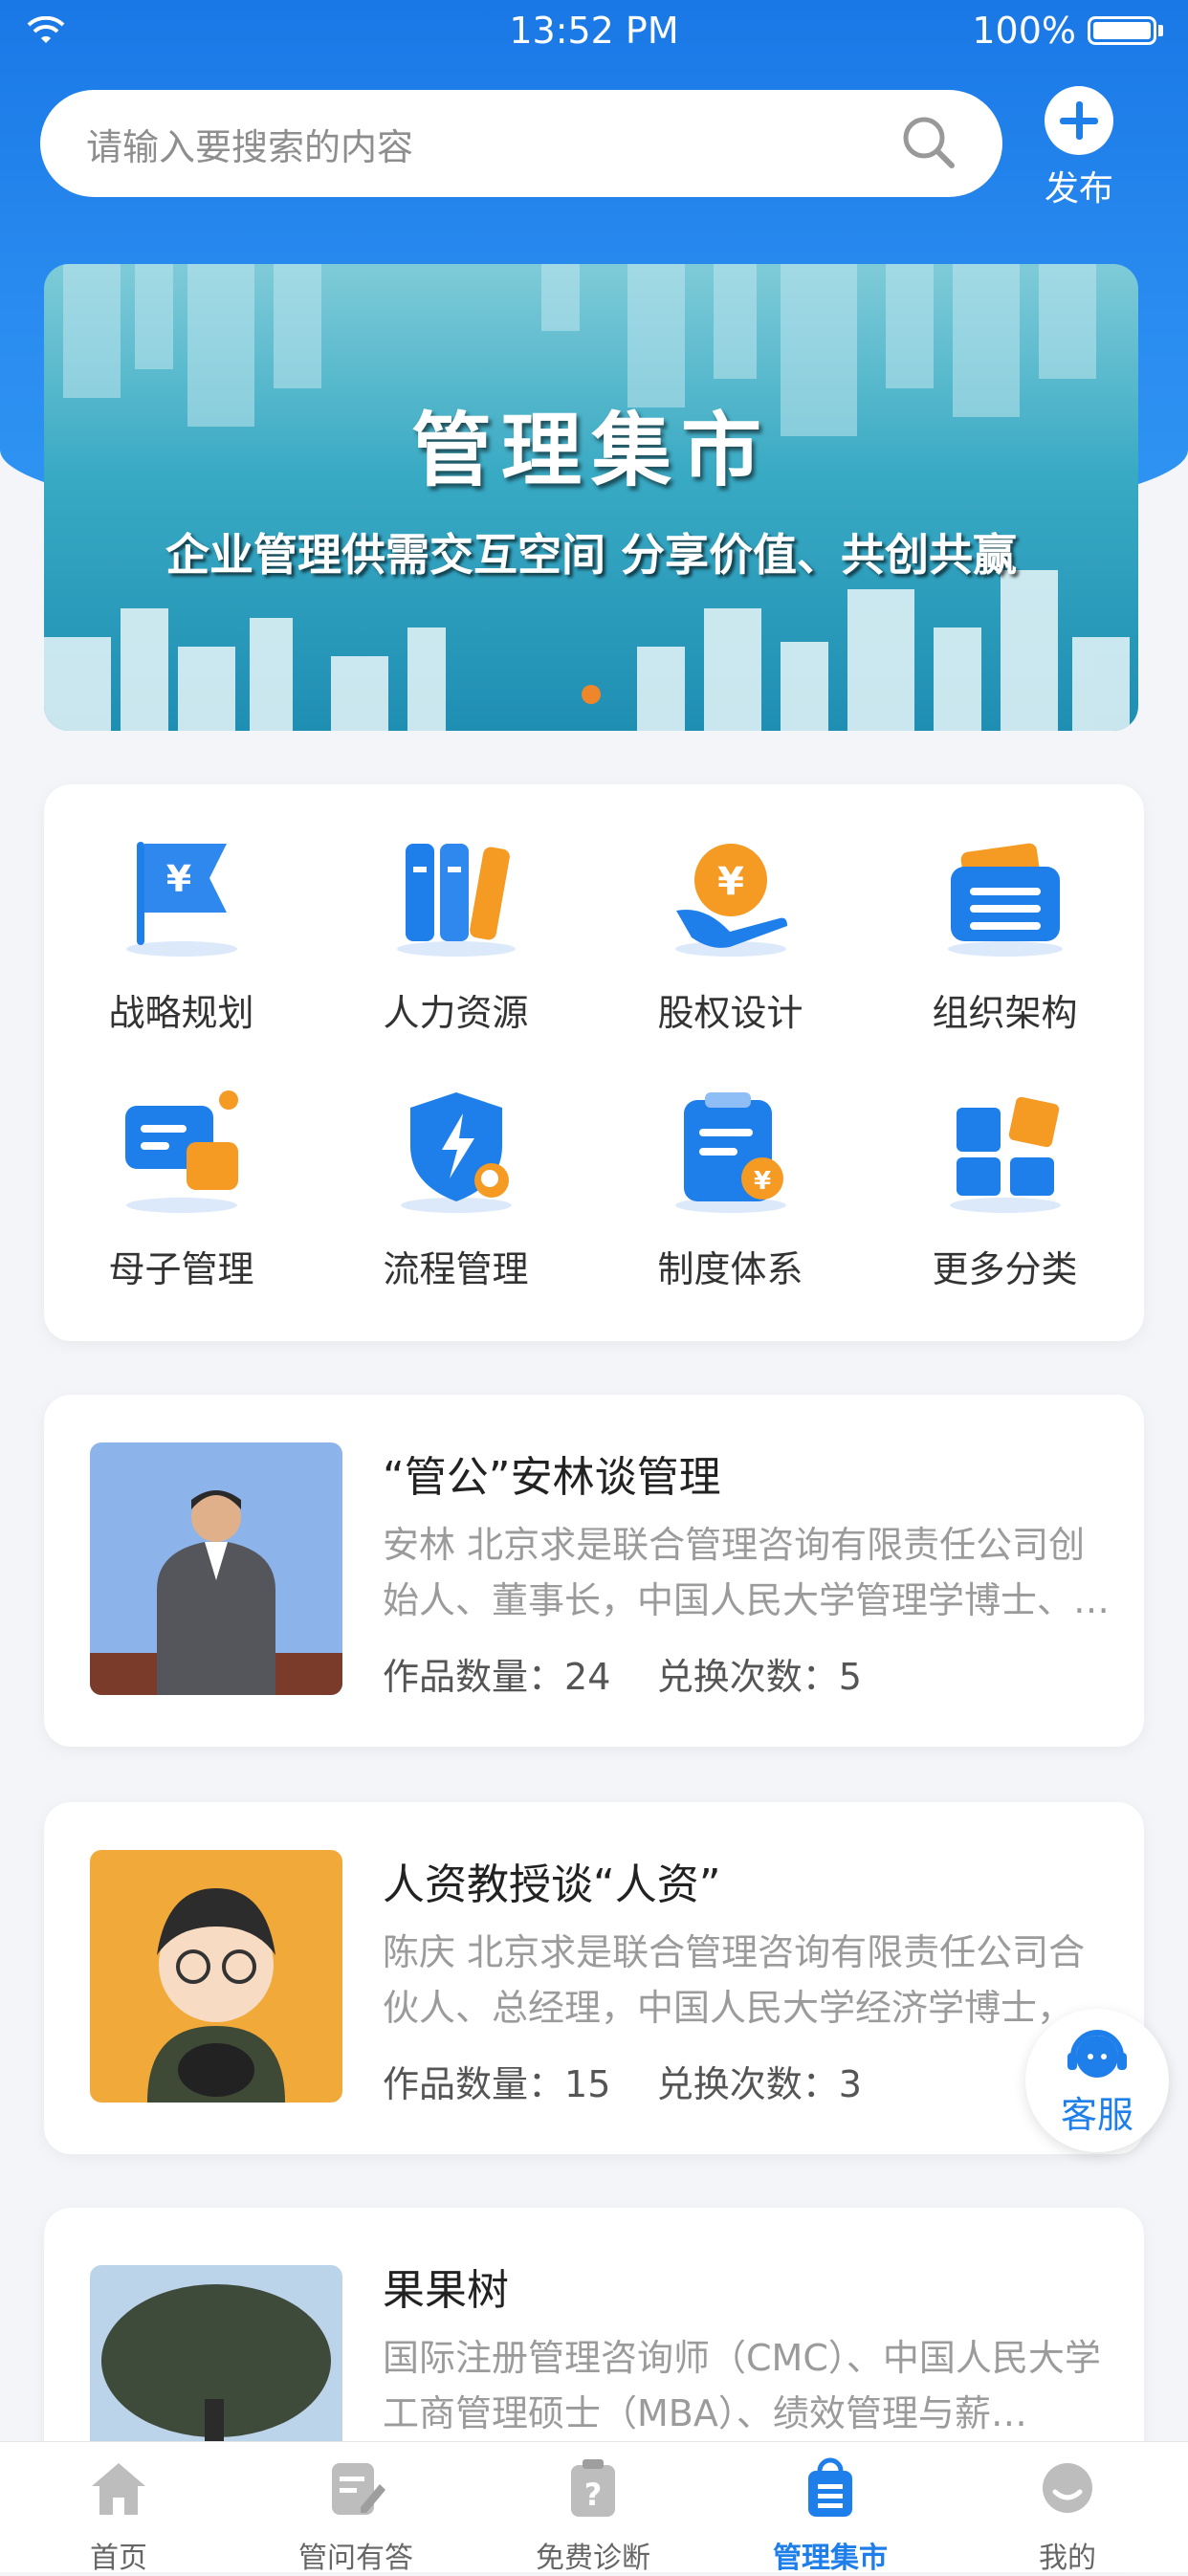  Describe the element at coordinates (446, 2290) in the screenshot. I see `expert-title: 果果树` at that location.